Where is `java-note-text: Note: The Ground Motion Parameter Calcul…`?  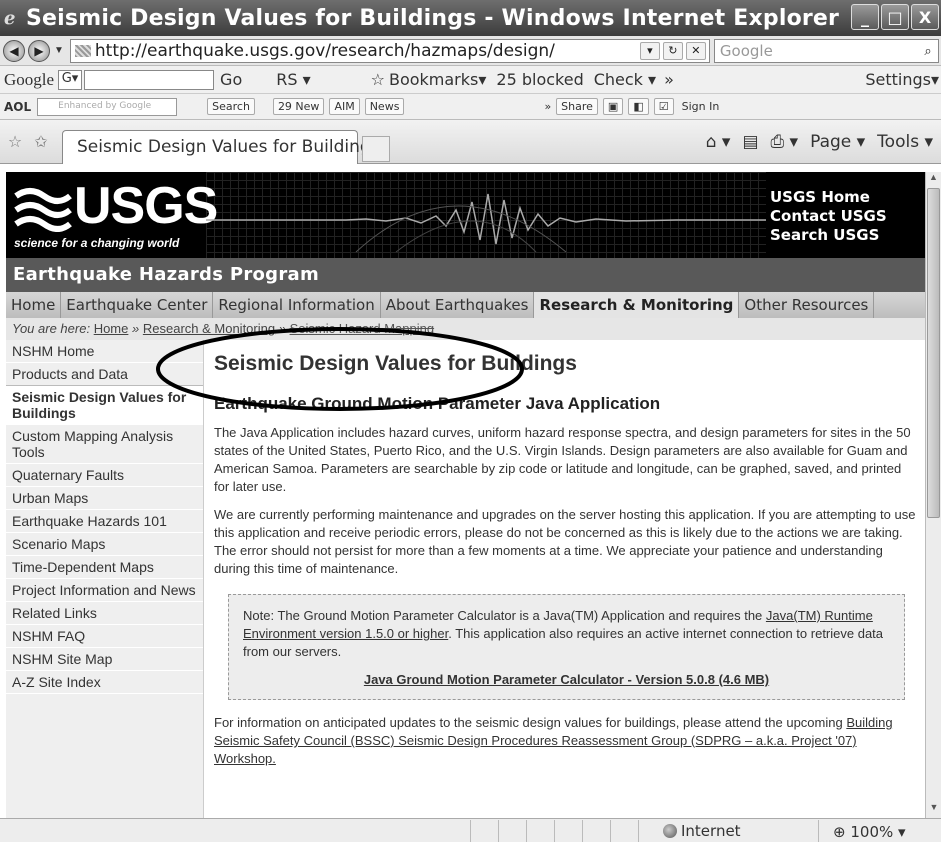 java-note-text: Note: The Ground Motion Parameter Calcul… is located at coordinates (566, 634).